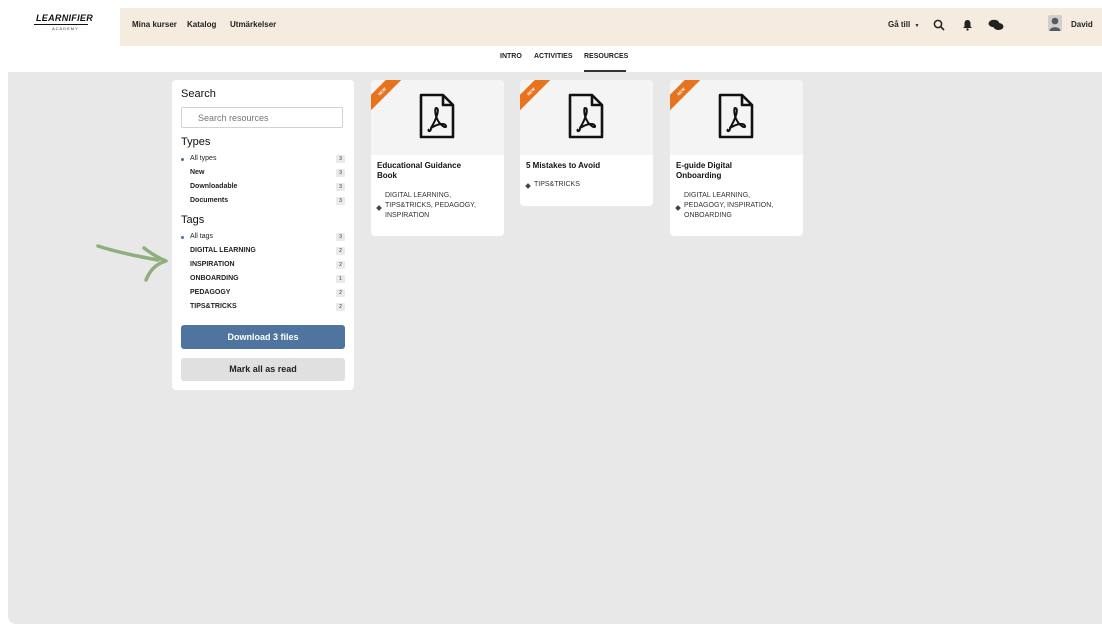 This screenshot has height=624, width=1102. Describe the element at coordinates (203, 158) in the screenshot. I see `filter-label: All types` at that location.